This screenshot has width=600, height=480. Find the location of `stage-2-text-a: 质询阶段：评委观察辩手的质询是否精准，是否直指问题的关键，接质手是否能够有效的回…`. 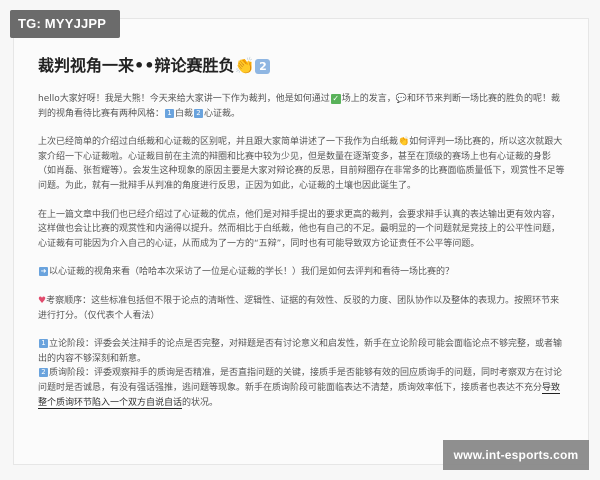

stage-2-text-a: 质询阶段：评委观察辩手的质询是否精准，是否直指问题的关键，接质手是否能够有效的回… is located at coordinates (300, 380).